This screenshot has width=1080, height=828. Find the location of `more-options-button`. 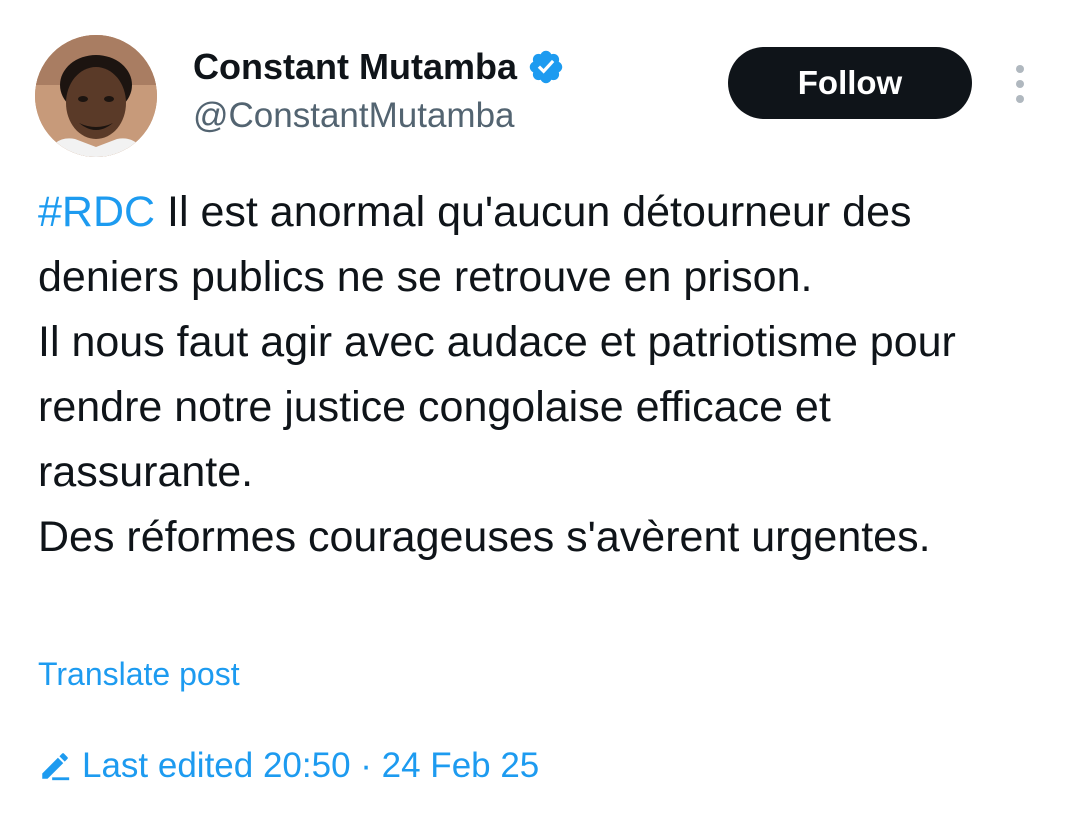

more-options-button is located at coordinates (1020, 84).